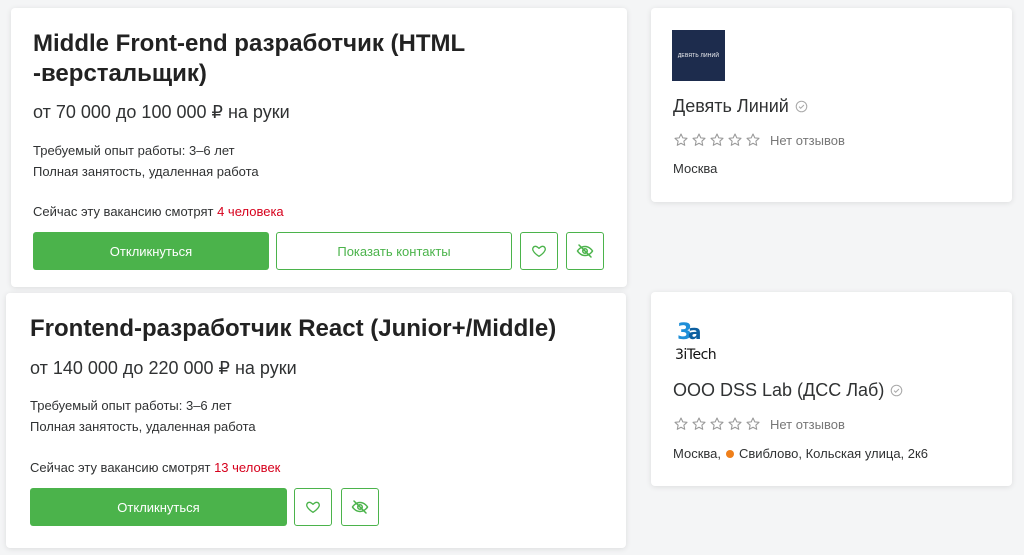 The height and width of the screenshot is (555, 1024). I want to click on vacancy-viewers: Сейчас эту вакансию смотрят 4 человека, so click(158, 211).